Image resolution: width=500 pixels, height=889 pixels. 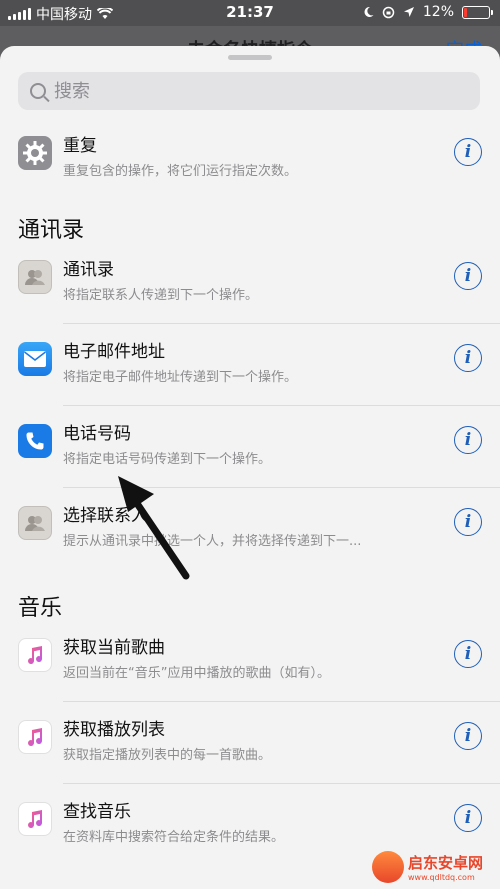 I want to click on action-subtitle: 将指定联系人传递到下一个操作。, so click(x=161, y=295).